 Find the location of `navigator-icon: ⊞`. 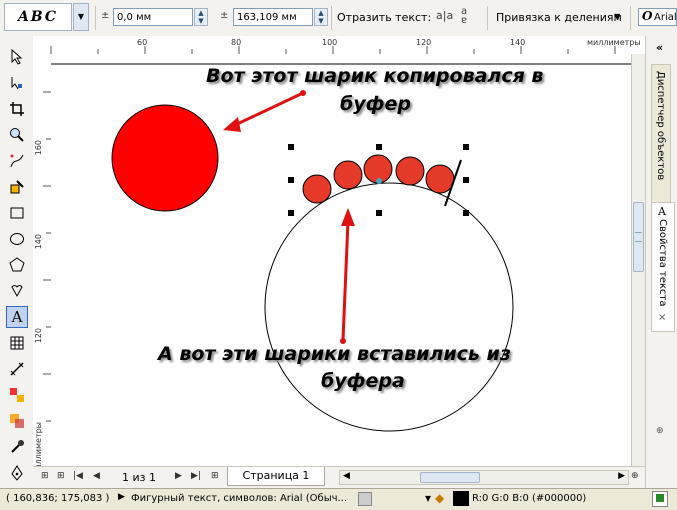

navigator-icon: ⊞ is located at coordinates (45, 476).